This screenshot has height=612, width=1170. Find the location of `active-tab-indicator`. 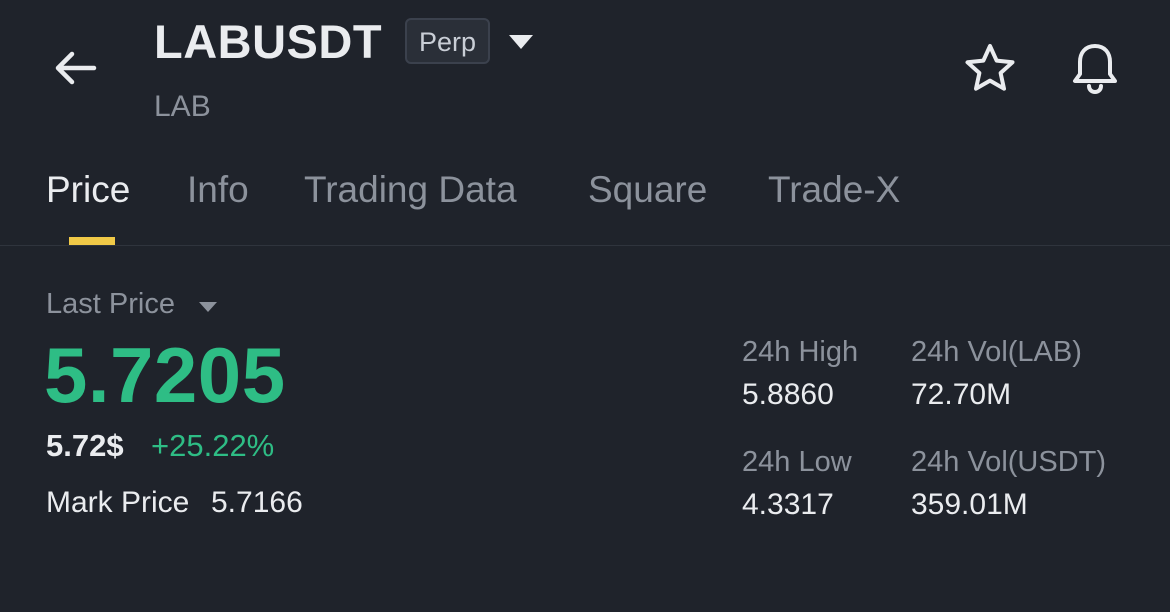

active-tab-indicator is located at coordinates (92, 241).